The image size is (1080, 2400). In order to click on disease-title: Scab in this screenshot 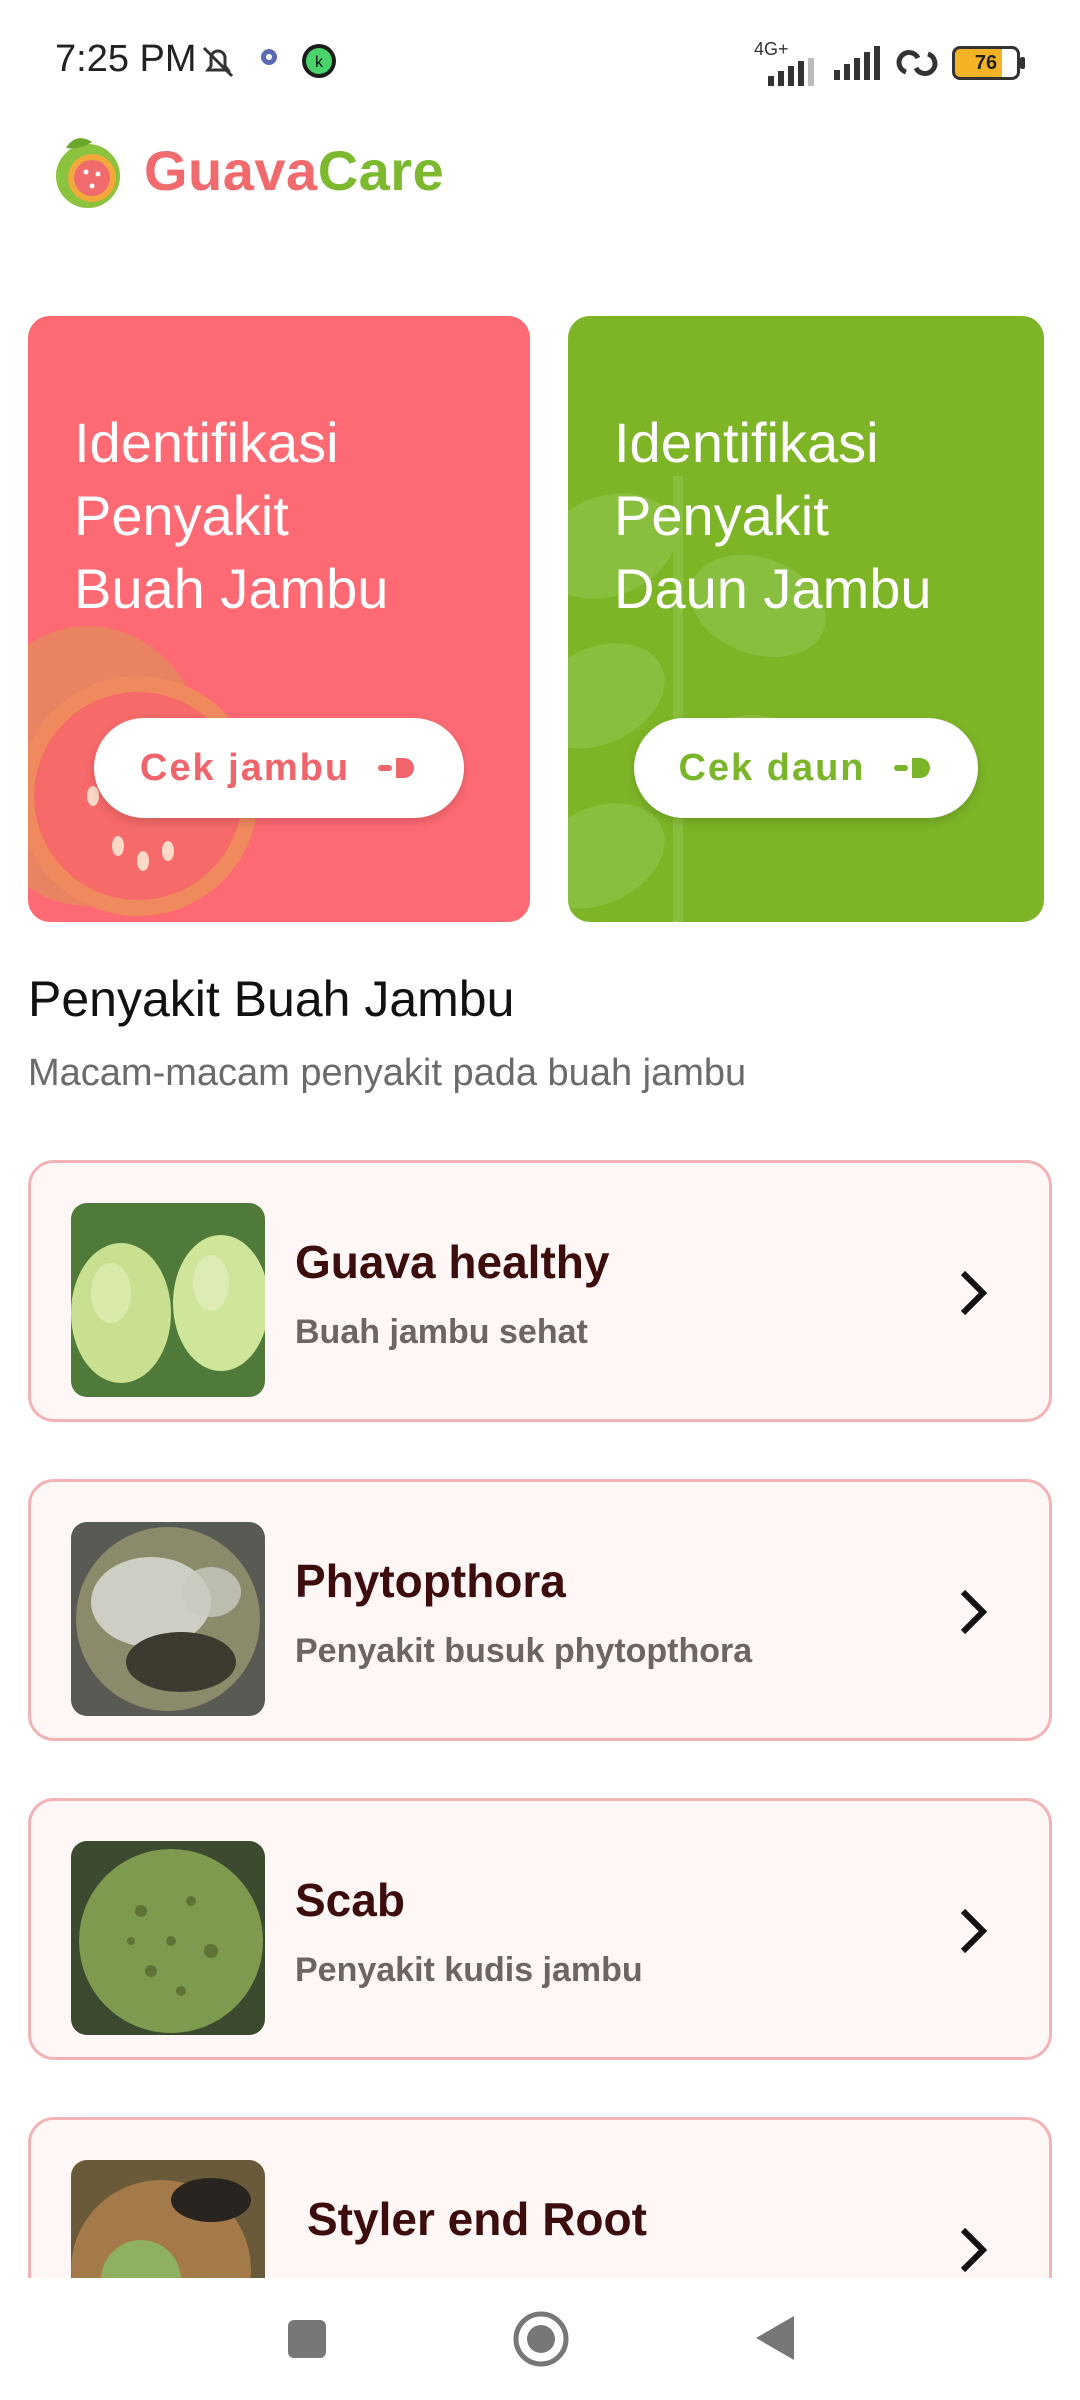, I will do `click(350, 1900)`.